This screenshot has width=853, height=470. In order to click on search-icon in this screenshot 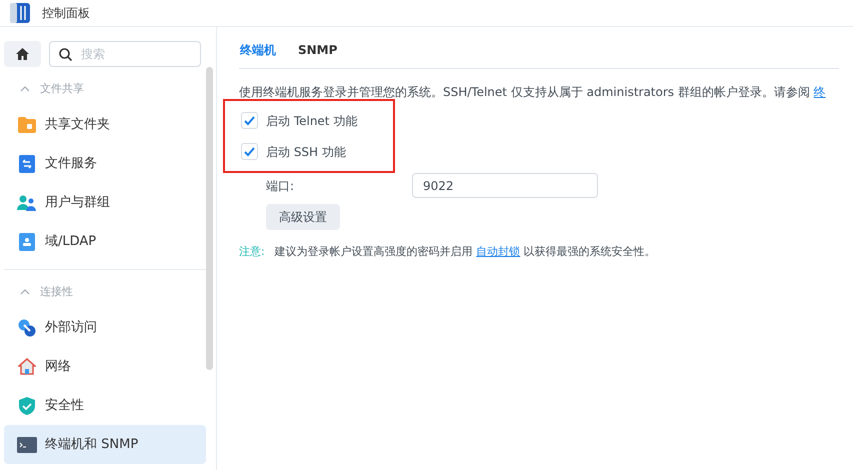, I will do `click(65, 54)`.